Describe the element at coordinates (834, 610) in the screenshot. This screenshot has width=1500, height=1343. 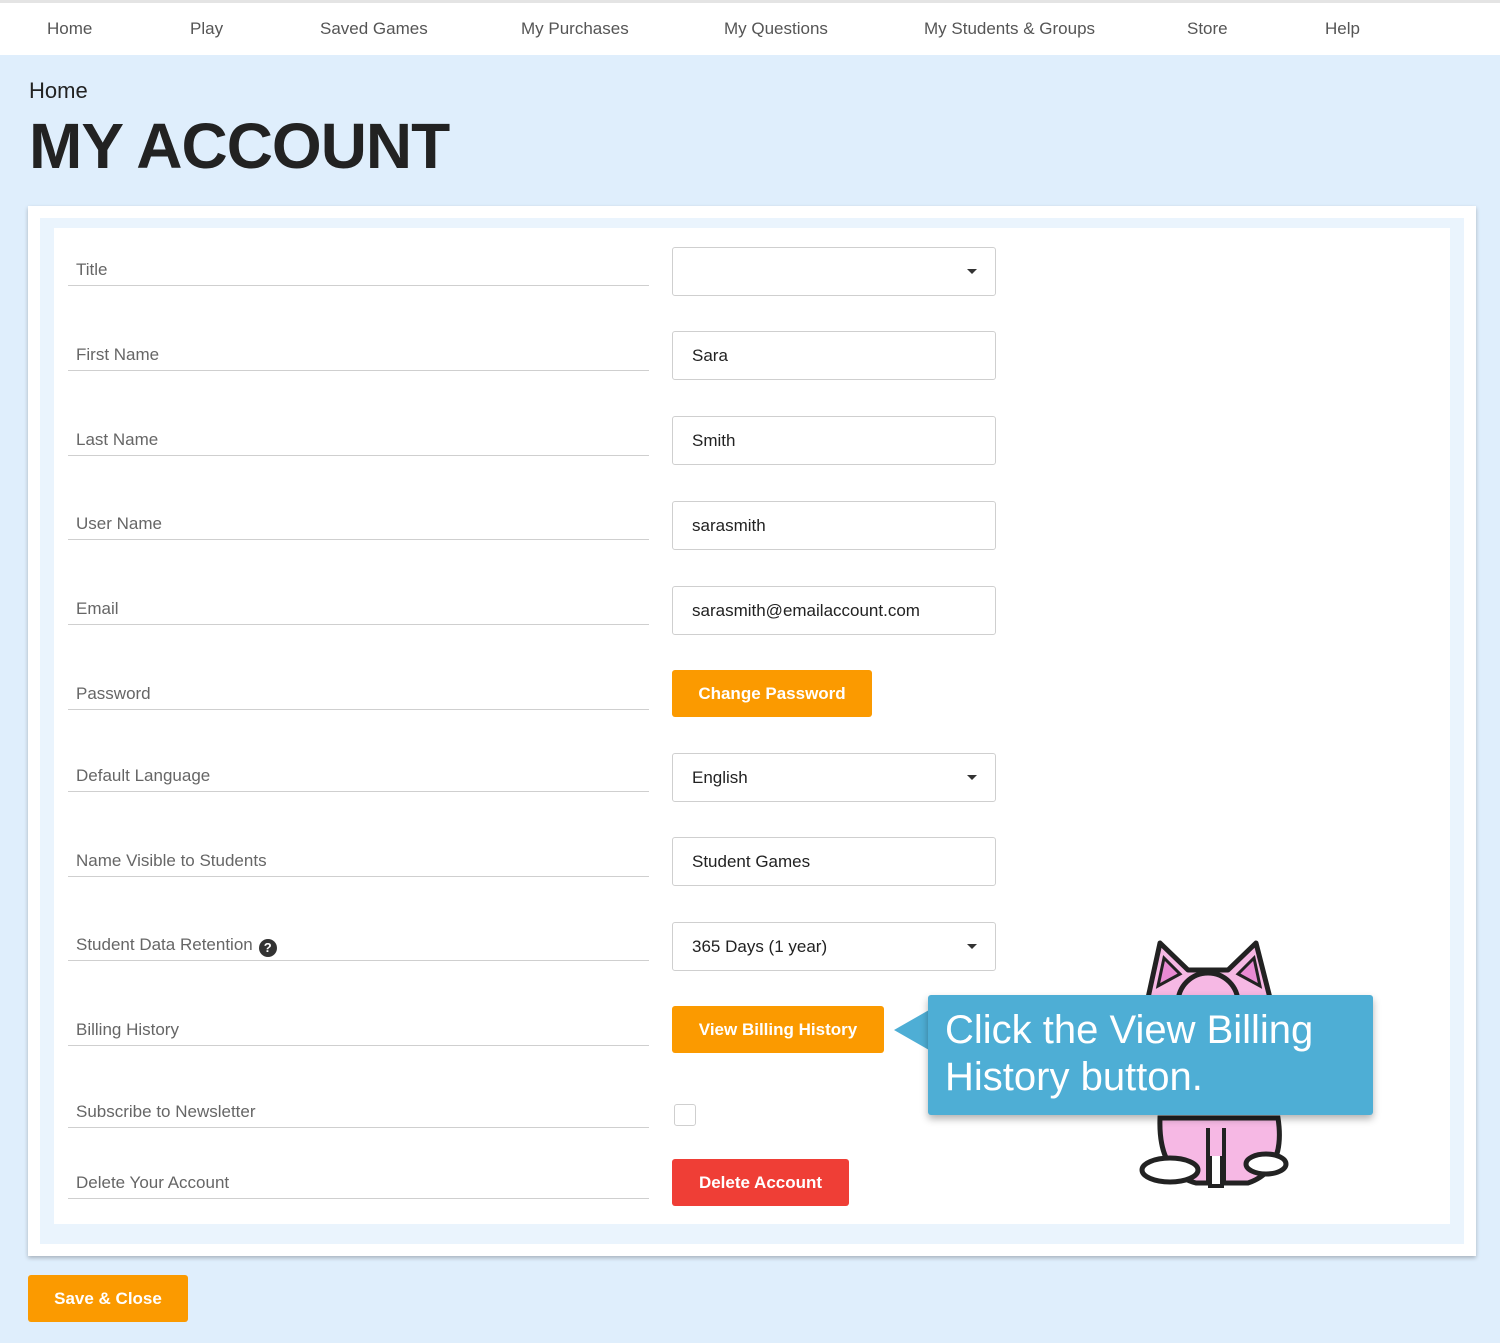
I see `email-input: sarasmith@emailaccount.com` at that location.